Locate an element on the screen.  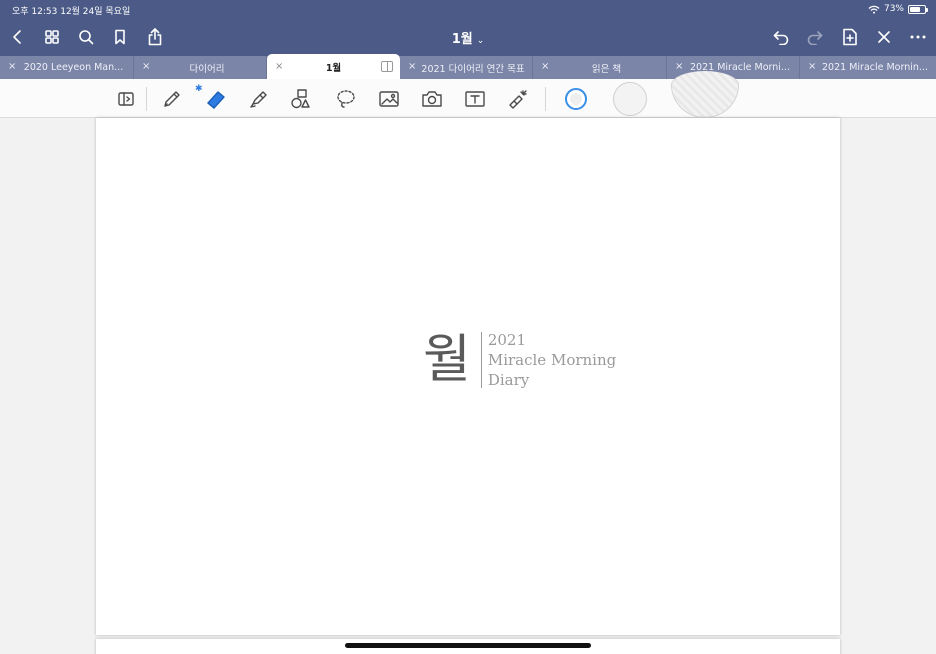
eraser-size-large is located at coordinates (705, 94).